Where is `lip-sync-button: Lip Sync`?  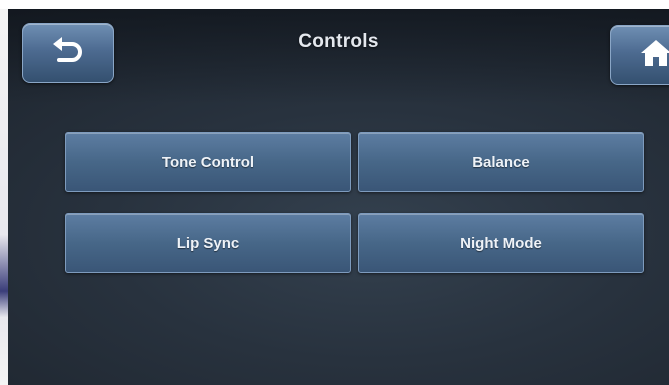 lip-sync-button: Lip Sync is located at coordinates (208, 243).